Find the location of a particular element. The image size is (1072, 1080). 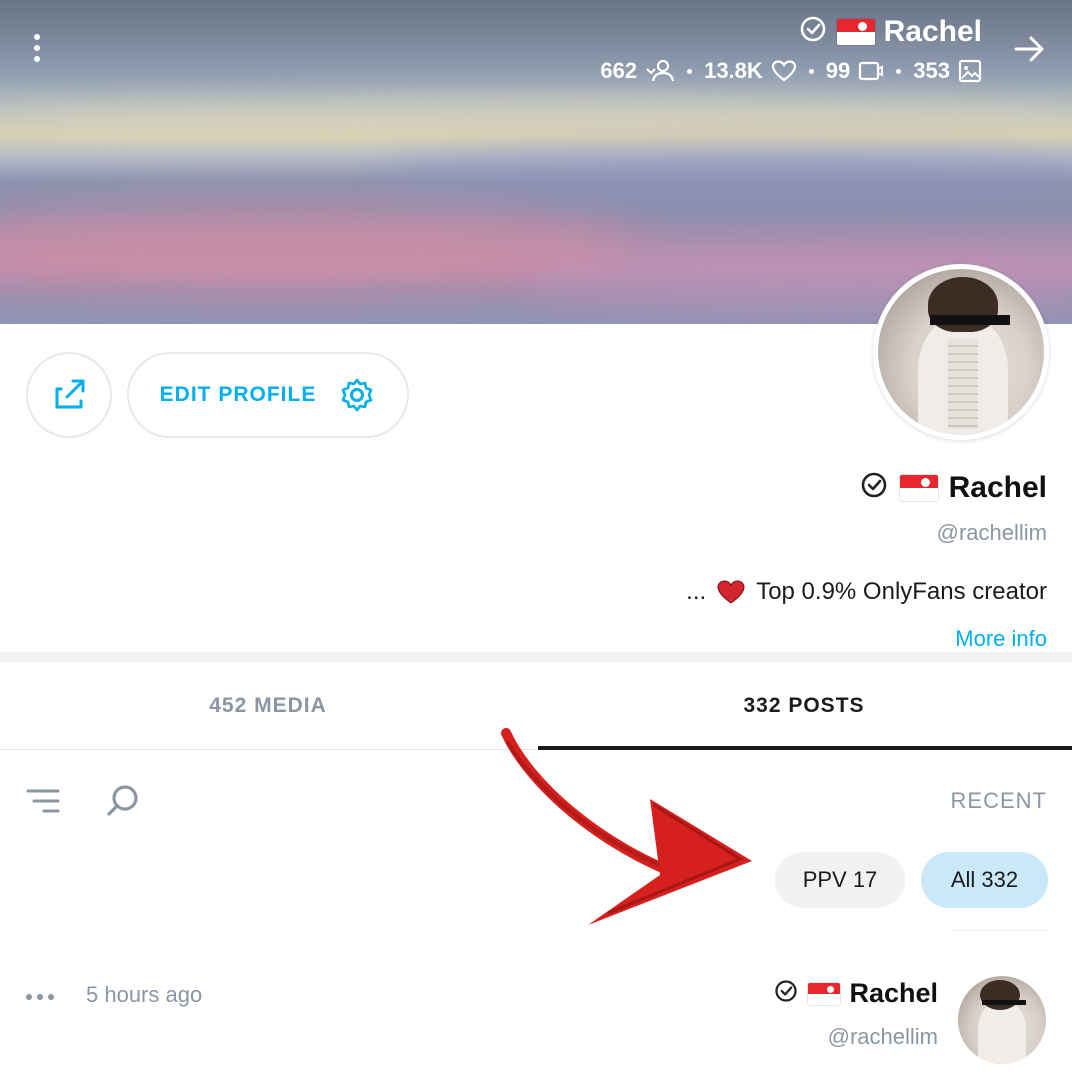

share-button is located at coordinates (69, 395).